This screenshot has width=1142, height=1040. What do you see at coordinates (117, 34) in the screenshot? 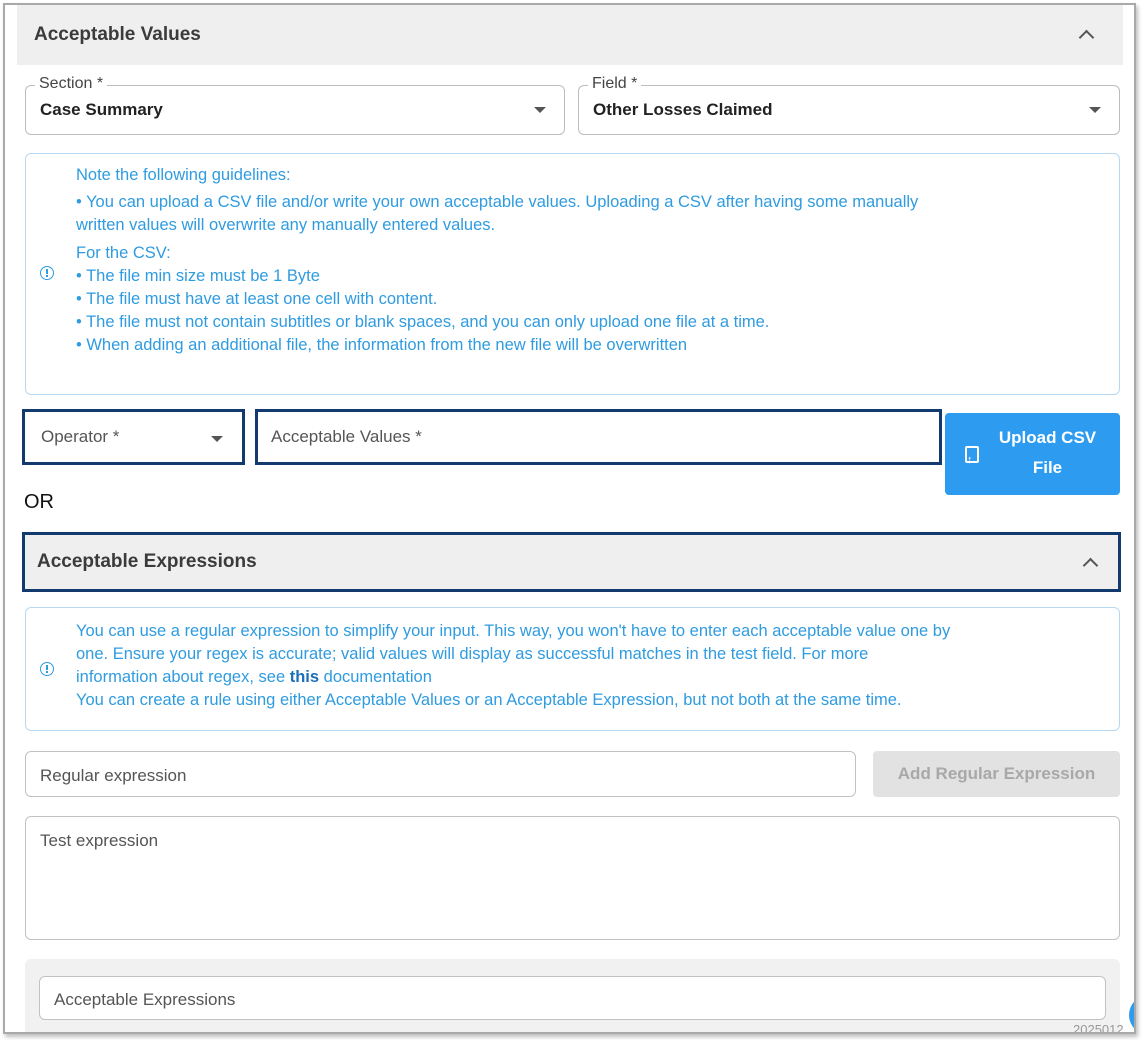
I see `acceptable-values-title: Acceptable Values` at bounding box center [117, 34].